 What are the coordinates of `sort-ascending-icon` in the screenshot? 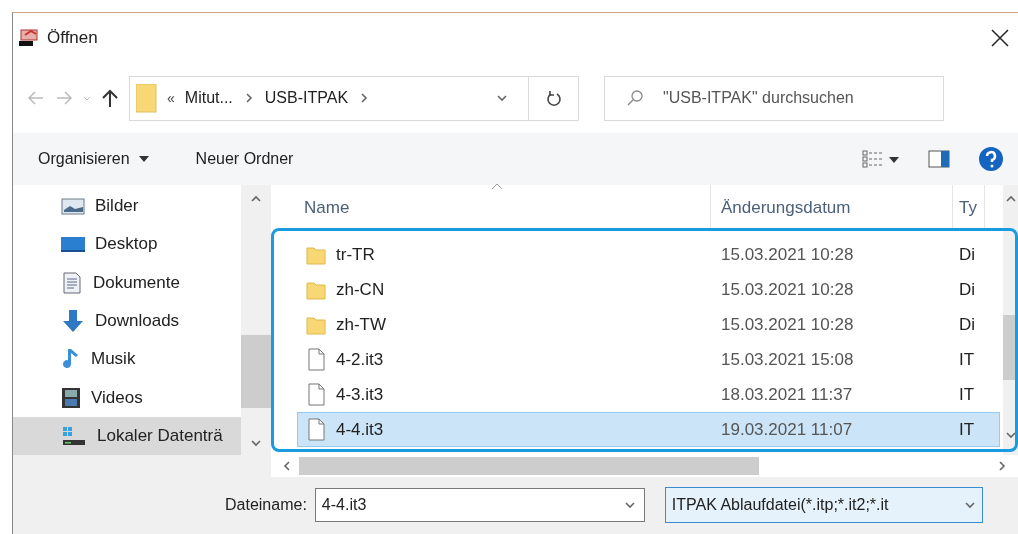 It's located at (496, 187).